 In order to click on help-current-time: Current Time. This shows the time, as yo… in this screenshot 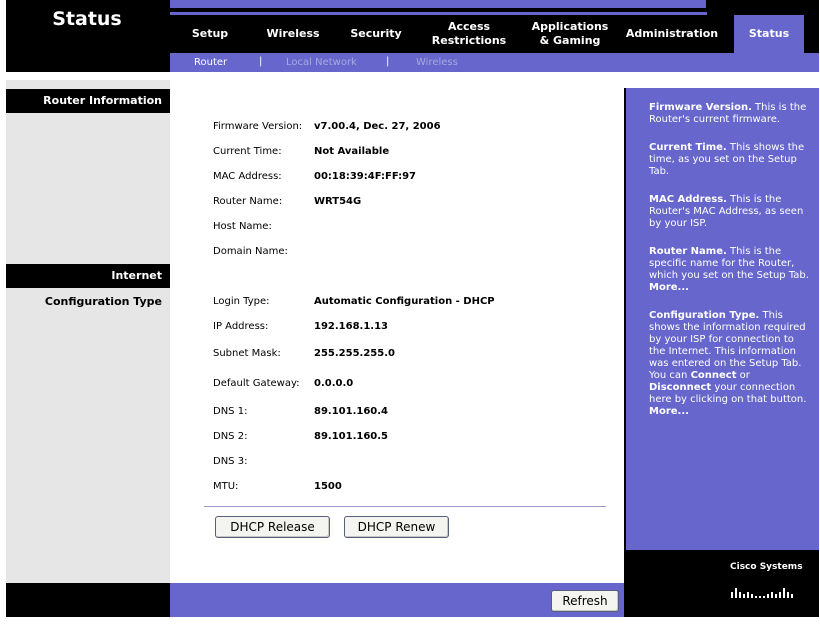, I will do `click(727, 159)`.